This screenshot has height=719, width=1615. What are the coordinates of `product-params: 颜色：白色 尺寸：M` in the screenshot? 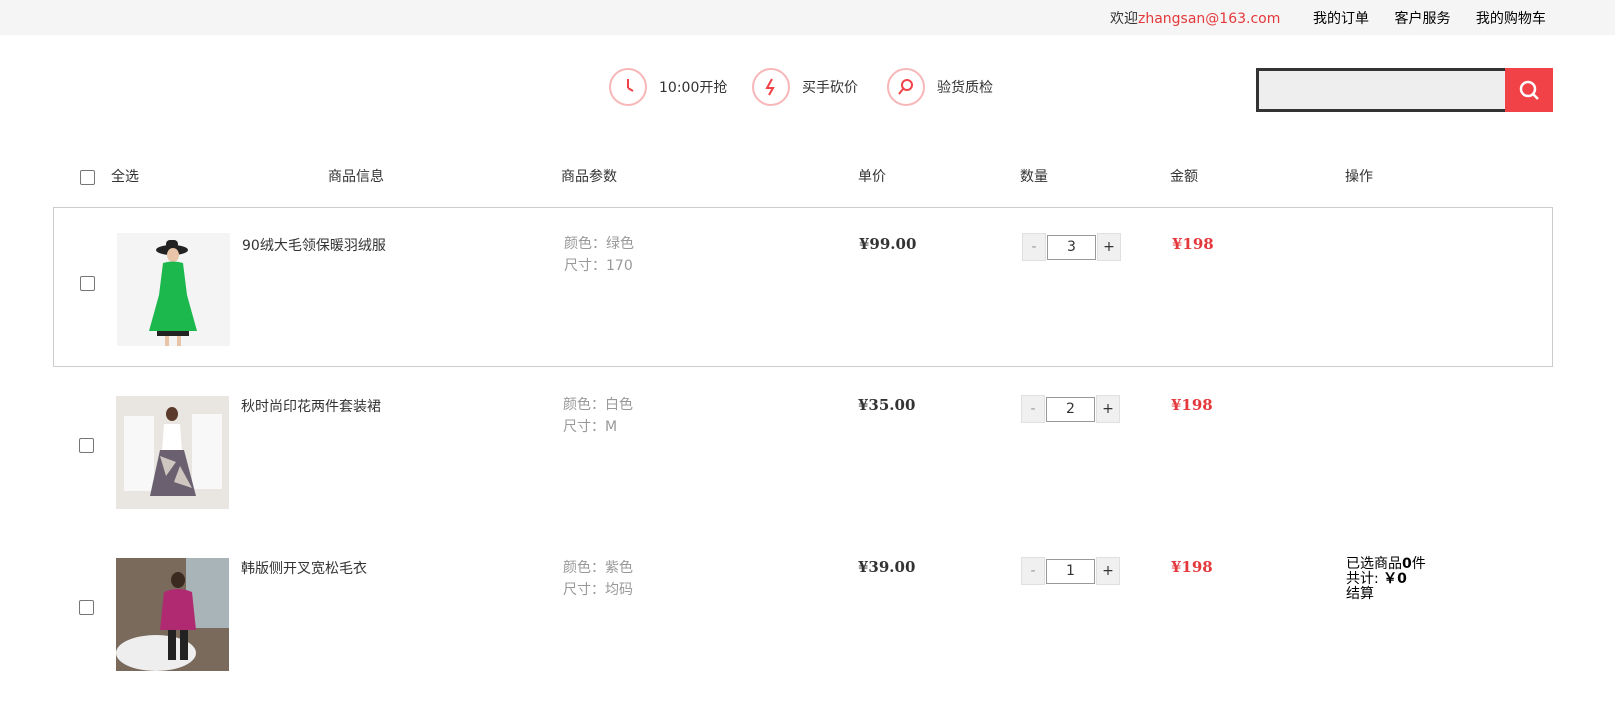 It's located at (598, 416).